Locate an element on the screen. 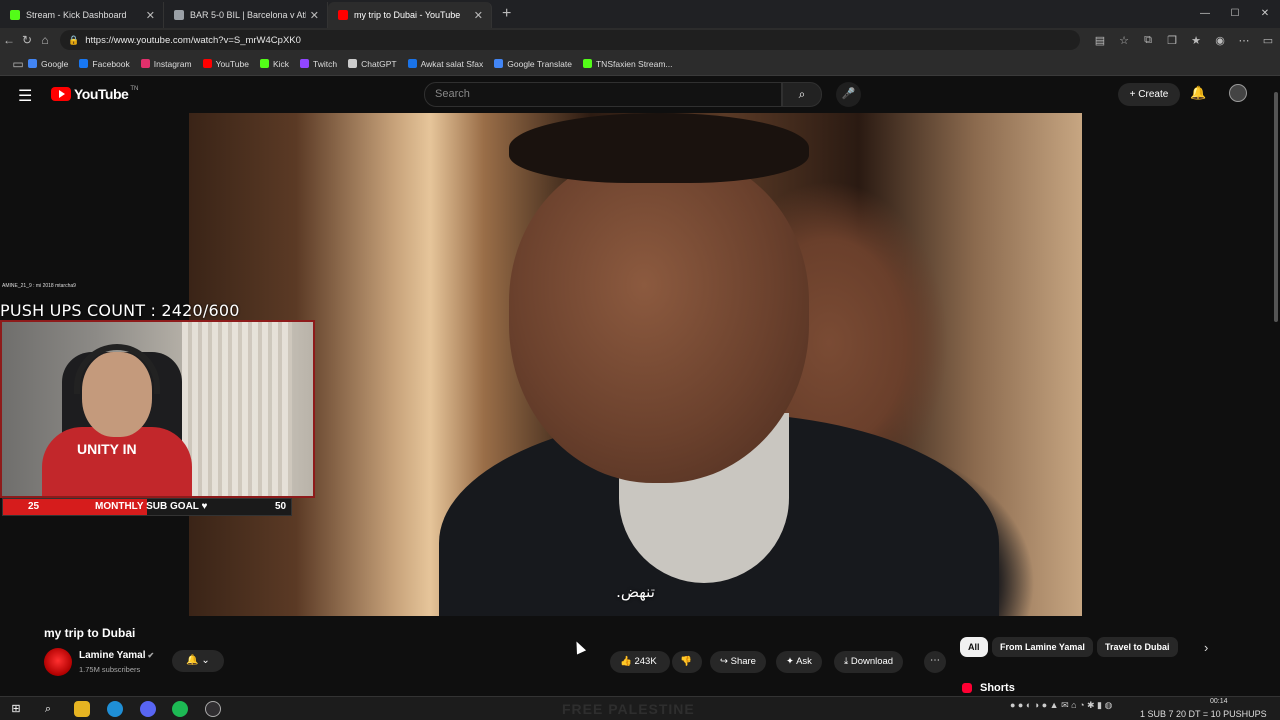 The height and width of the screenshot is (720, 1280). spotify-icon is located at coordinates (180, 709).